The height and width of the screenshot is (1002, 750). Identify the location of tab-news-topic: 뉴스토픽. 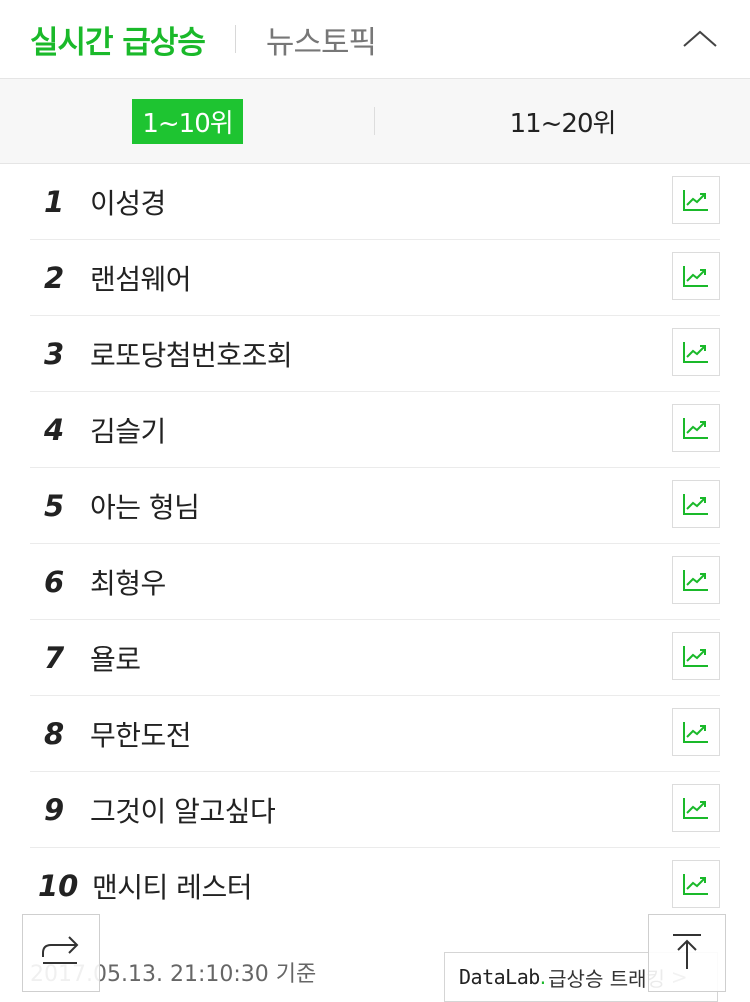
(321, 39).